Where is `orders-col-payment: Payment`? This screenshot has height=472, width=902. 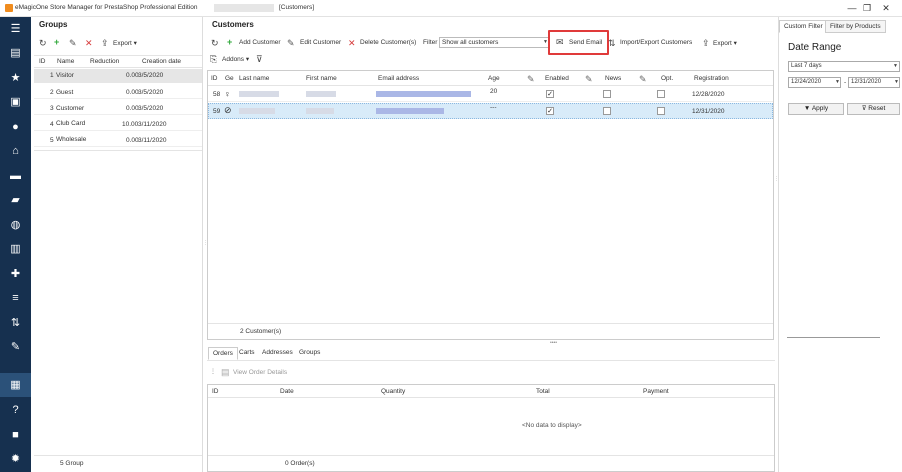
orders-col-payment: Payment is located at coordinates (656, 391).